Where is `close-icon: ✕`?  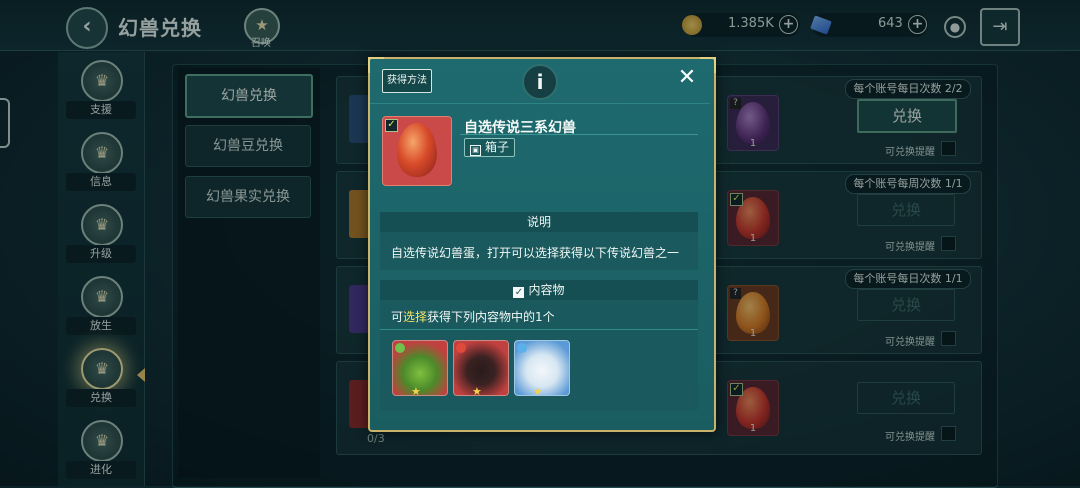 close-icon: ✕ is located at coordinates (687, 78).